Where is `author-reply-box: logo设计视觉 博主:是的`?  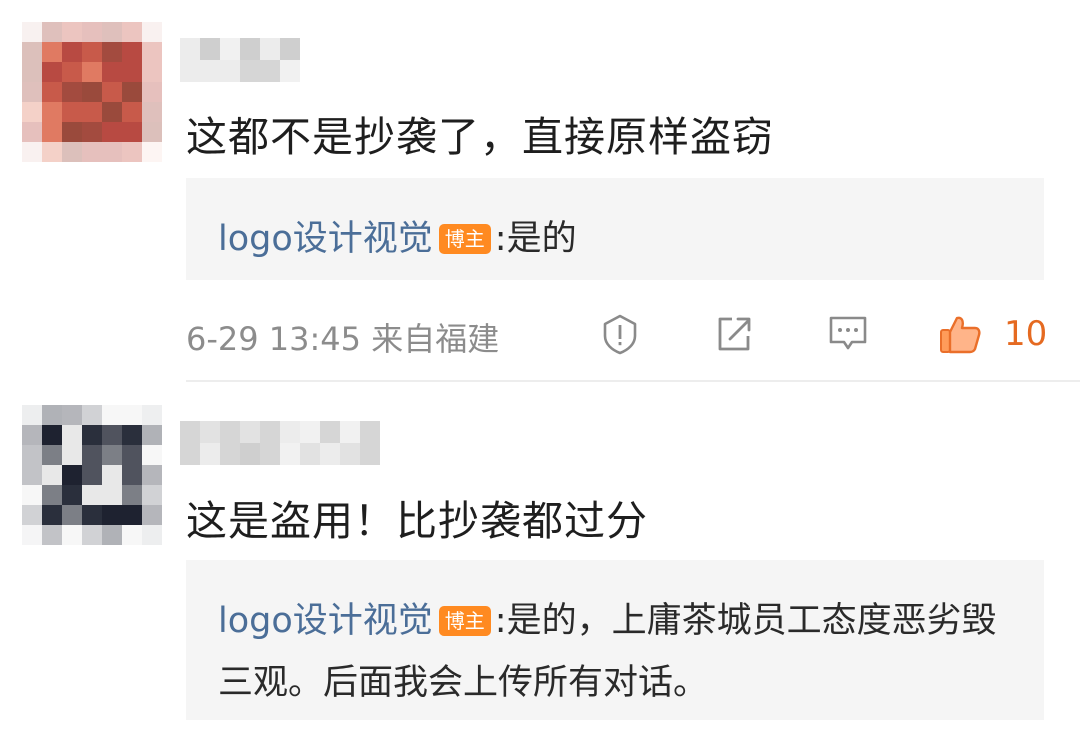 author-reply-box: logo设计视觉 博主:是的 is located at coordinates (615, 229).